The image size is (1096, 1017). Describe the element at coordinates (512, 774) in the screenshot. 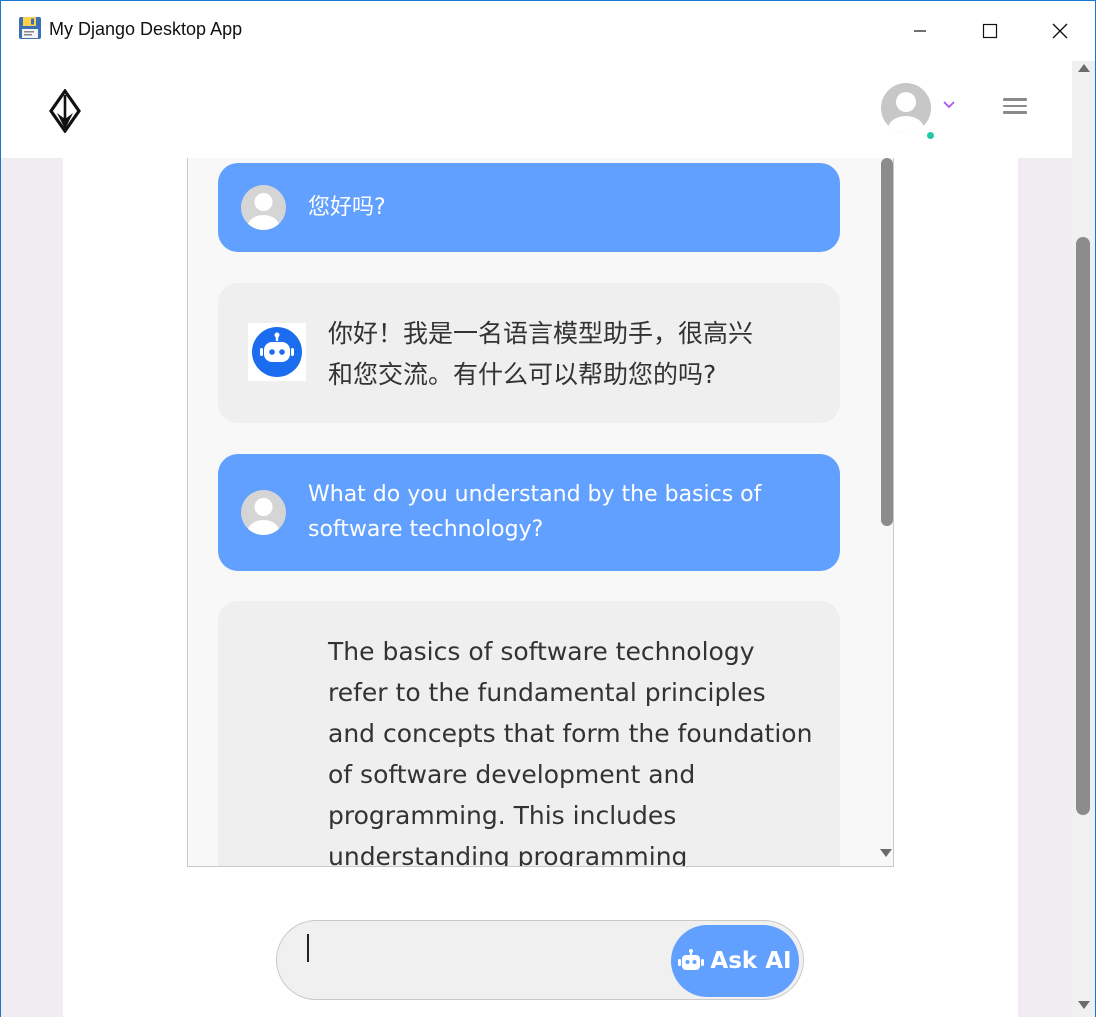

I see `message-line: of software development and` at that location.